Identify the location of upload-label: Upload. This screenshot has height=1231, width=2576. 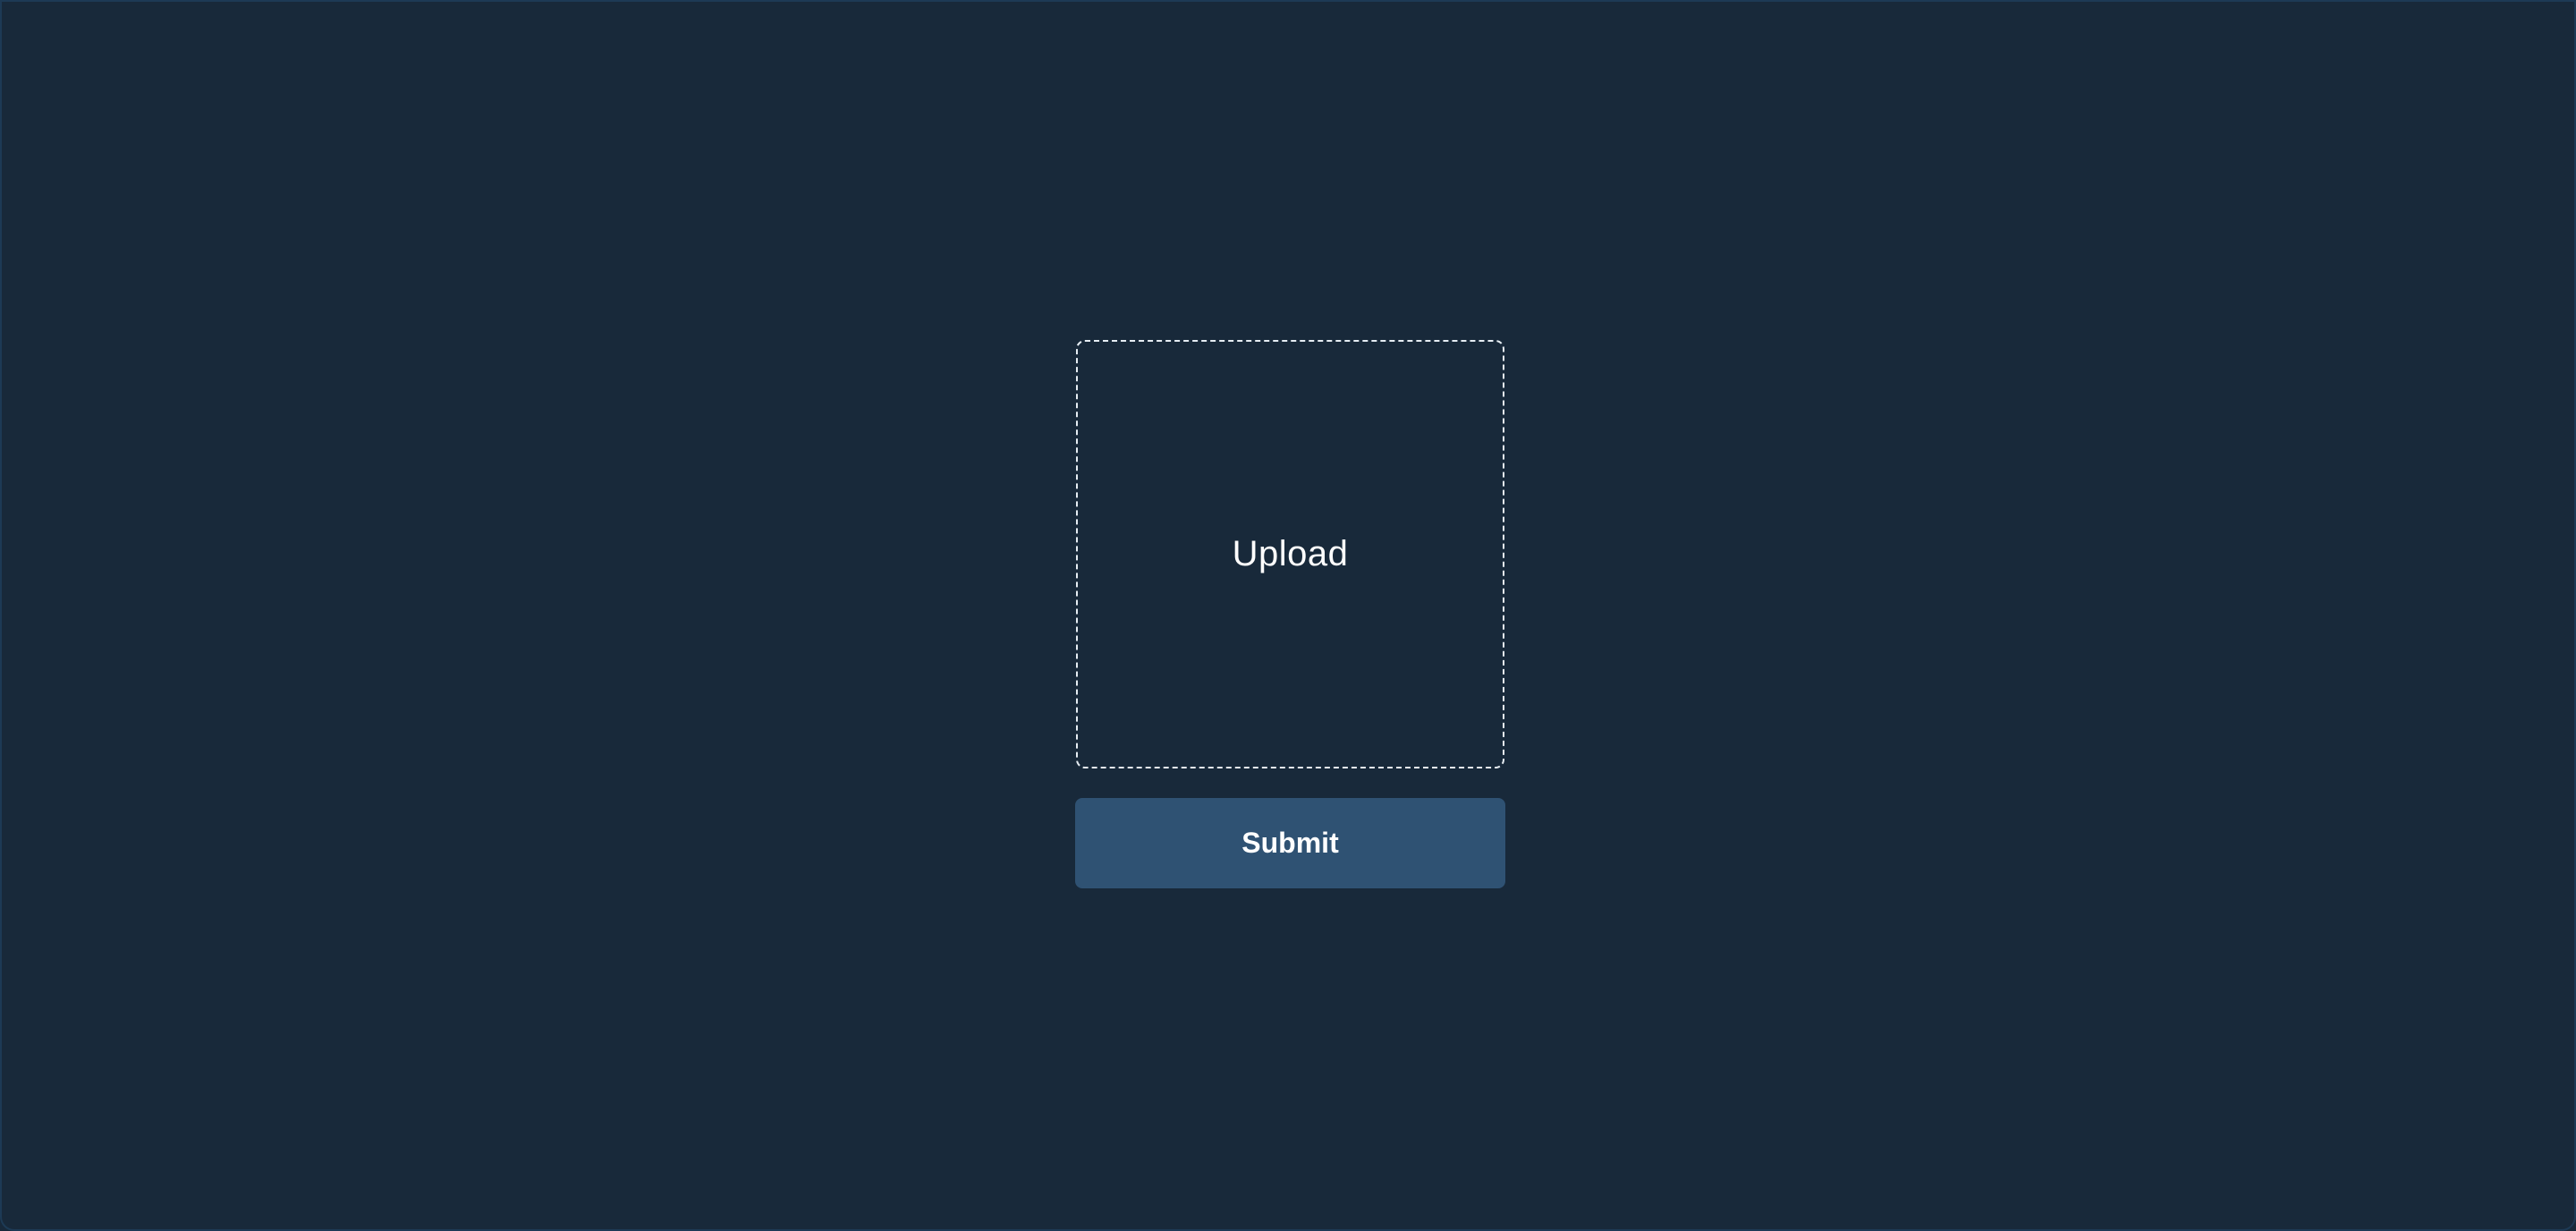
(1290, 553).